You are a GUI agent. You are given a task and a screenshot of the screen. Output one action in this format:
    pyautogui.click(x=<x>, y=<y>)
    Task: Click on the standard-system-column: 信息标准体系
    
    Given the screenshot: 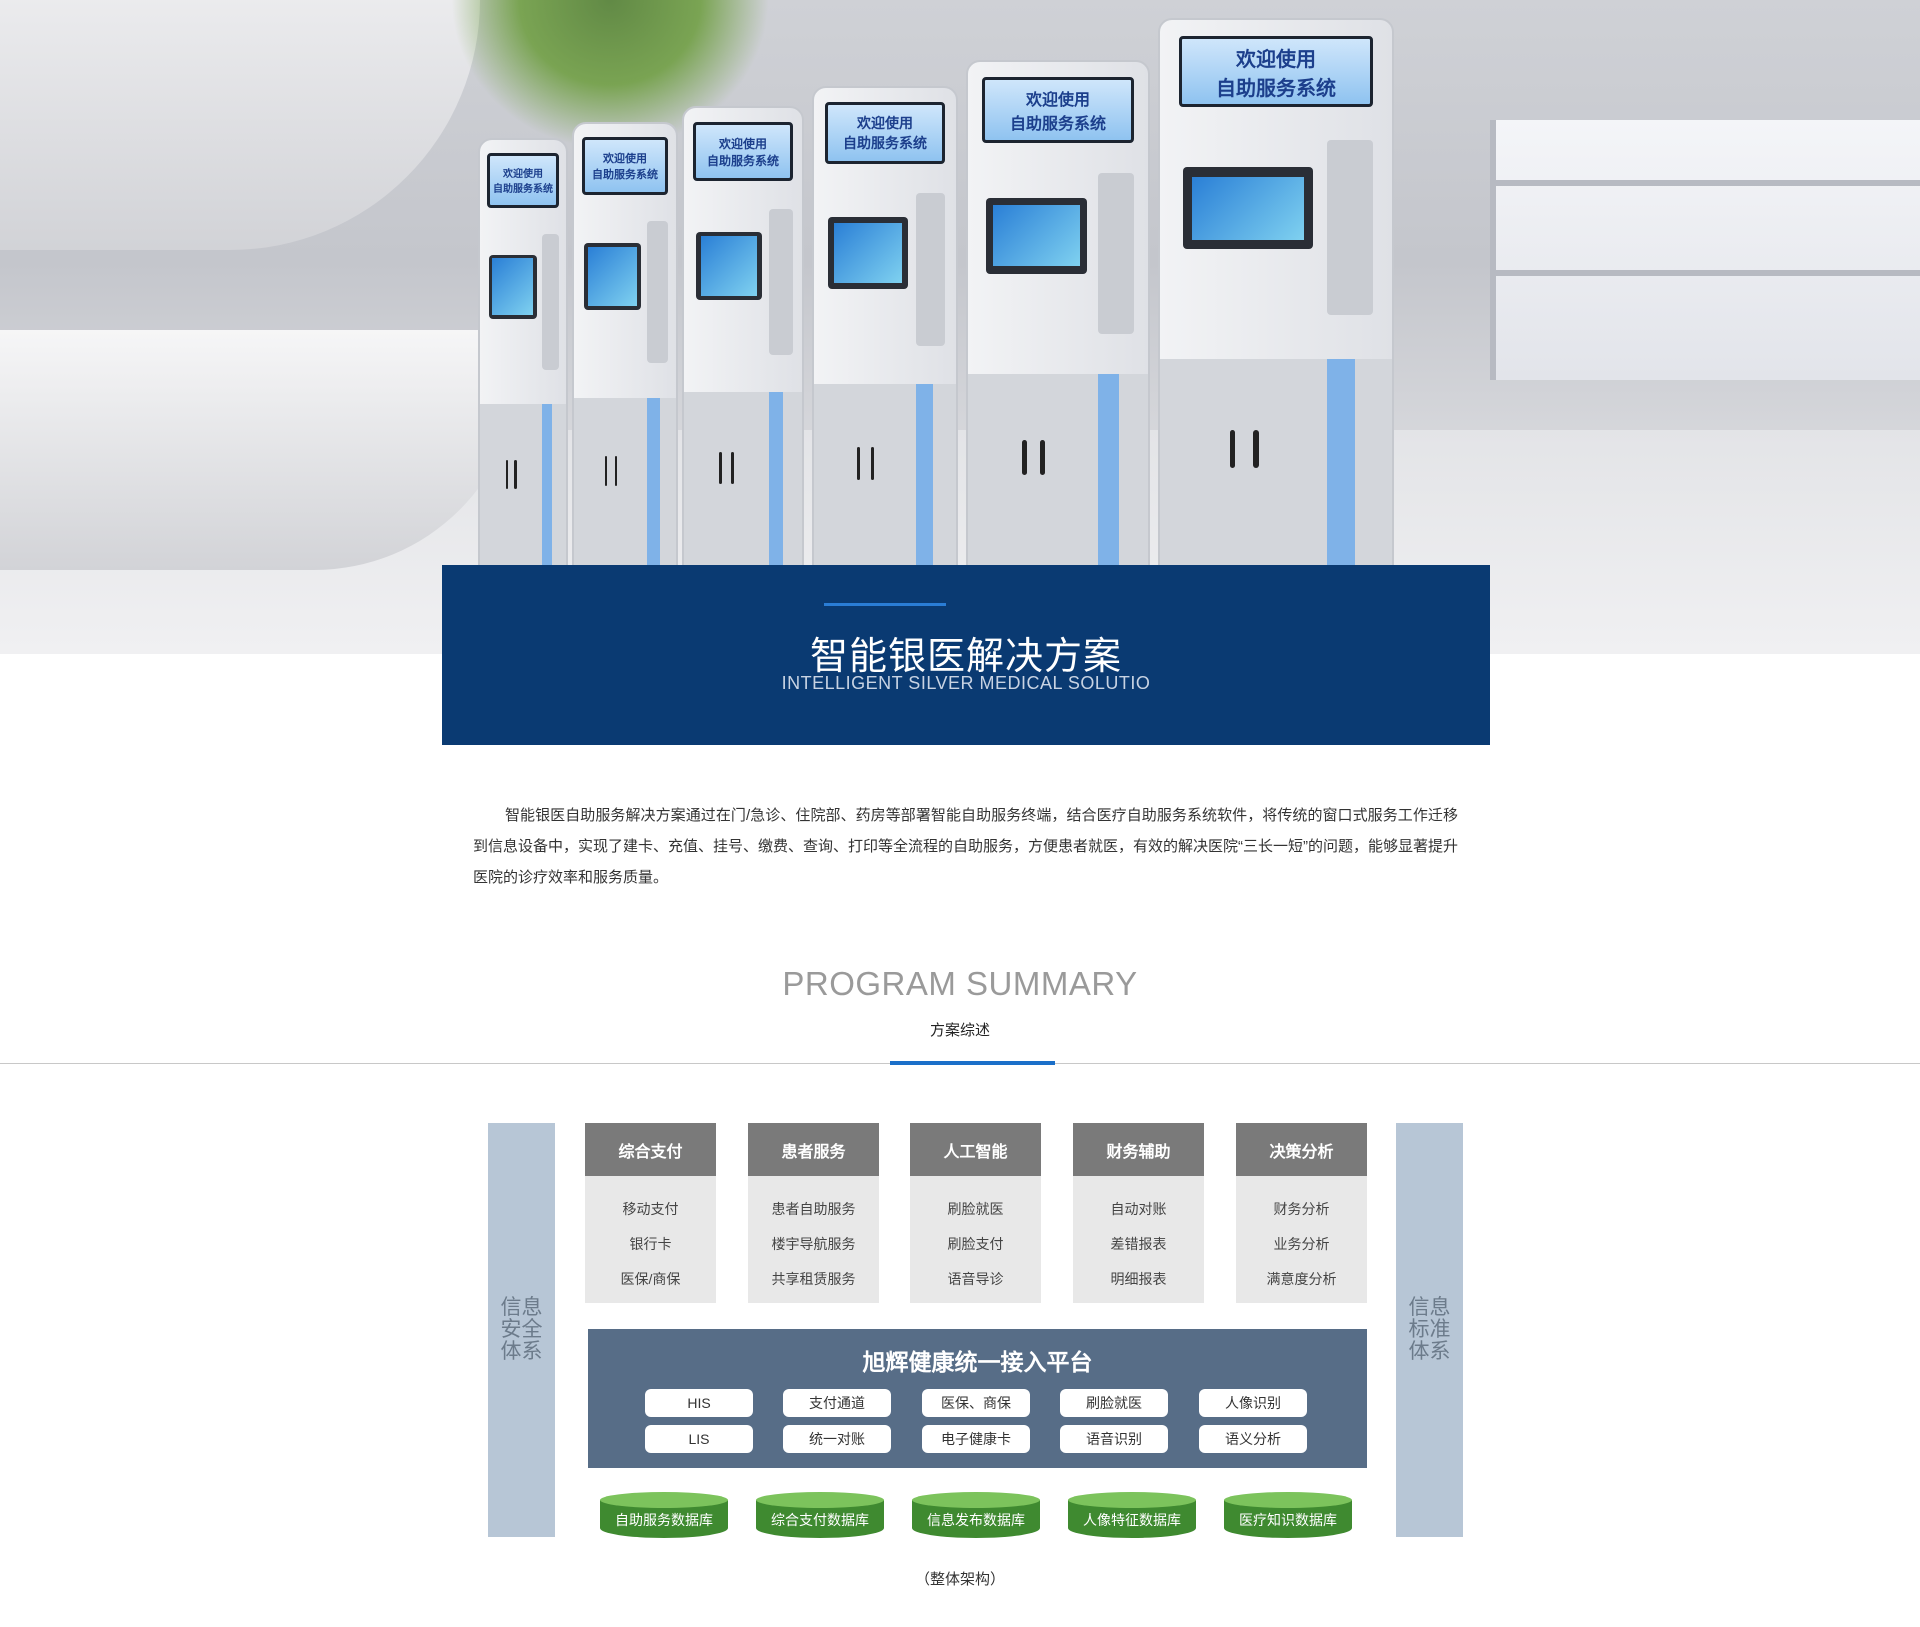 What is the action you would take?
    pyautogui.click(x=1429, y=1330)
    